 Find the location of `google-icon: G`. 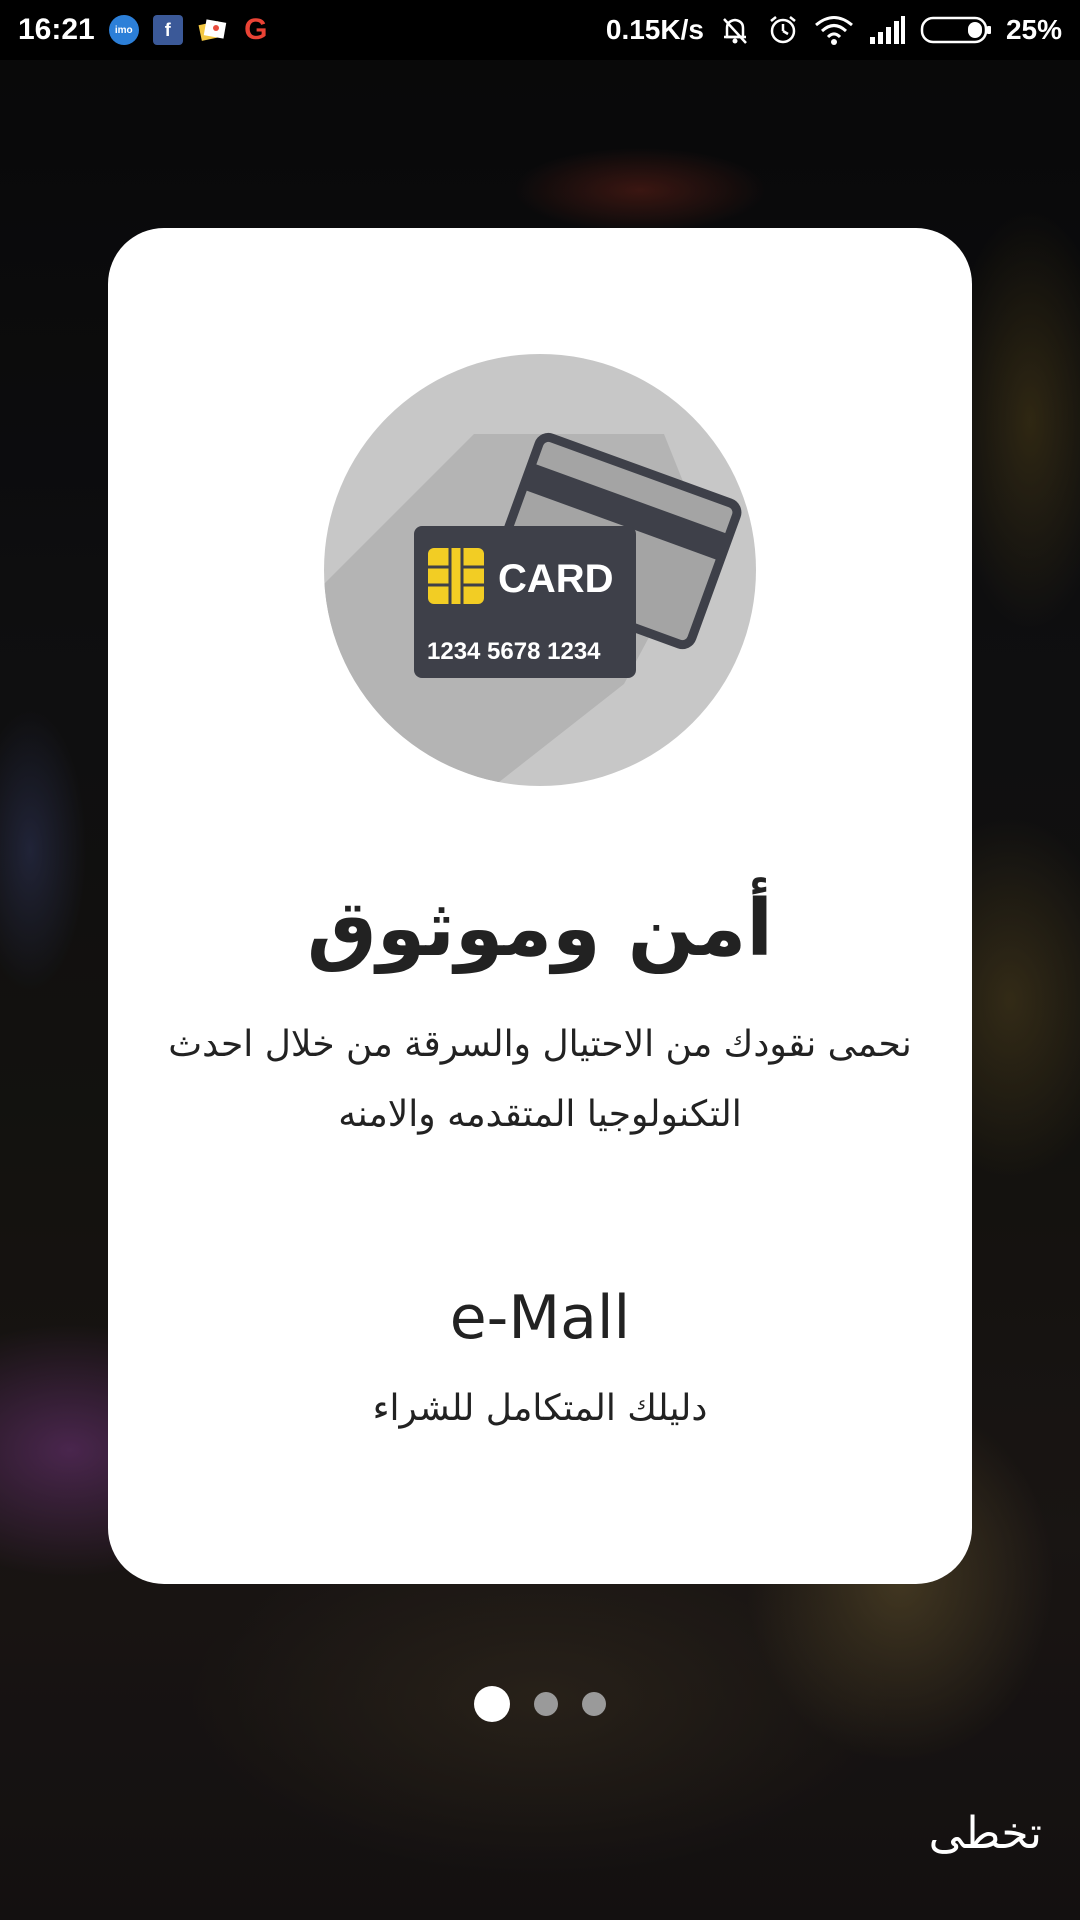

google-icon: G is located at coordinates (256, 29).